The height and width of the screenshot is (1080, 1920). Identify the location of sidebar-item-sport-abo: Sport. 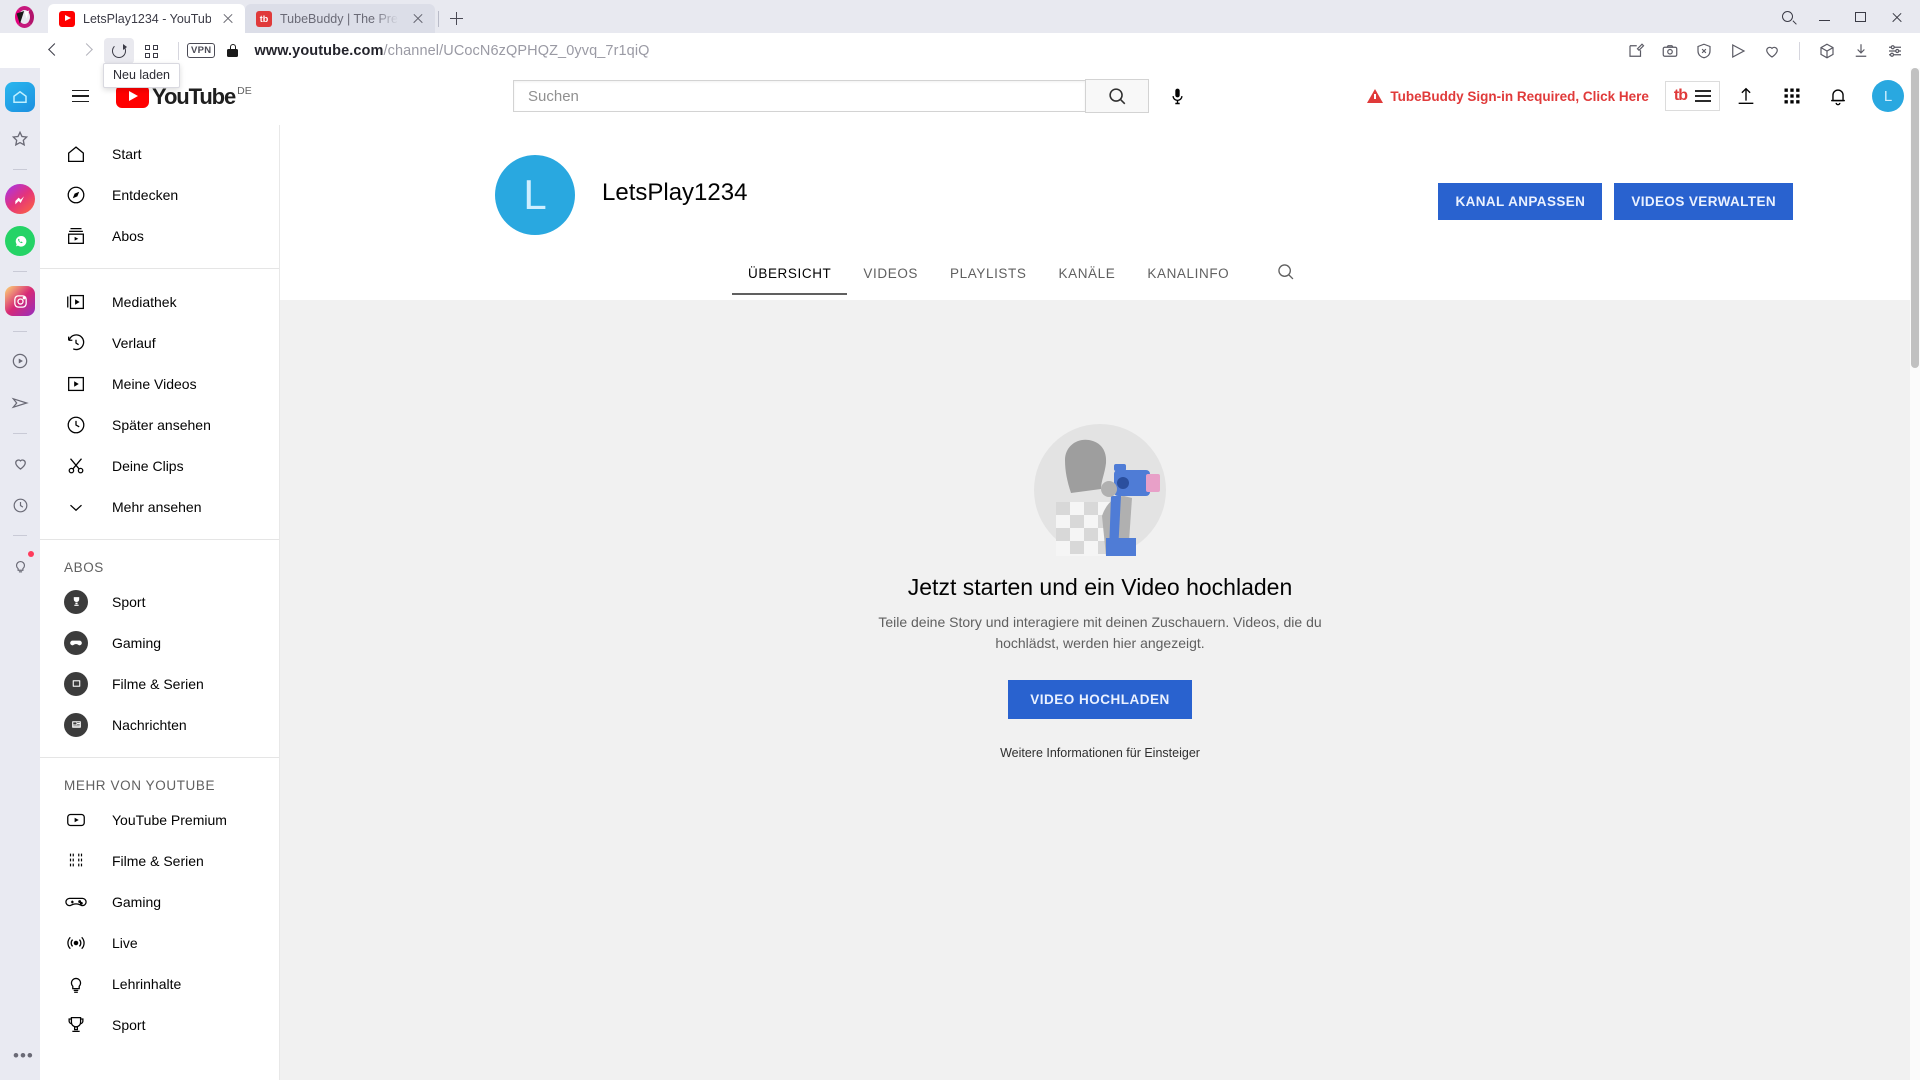
(159, 601).